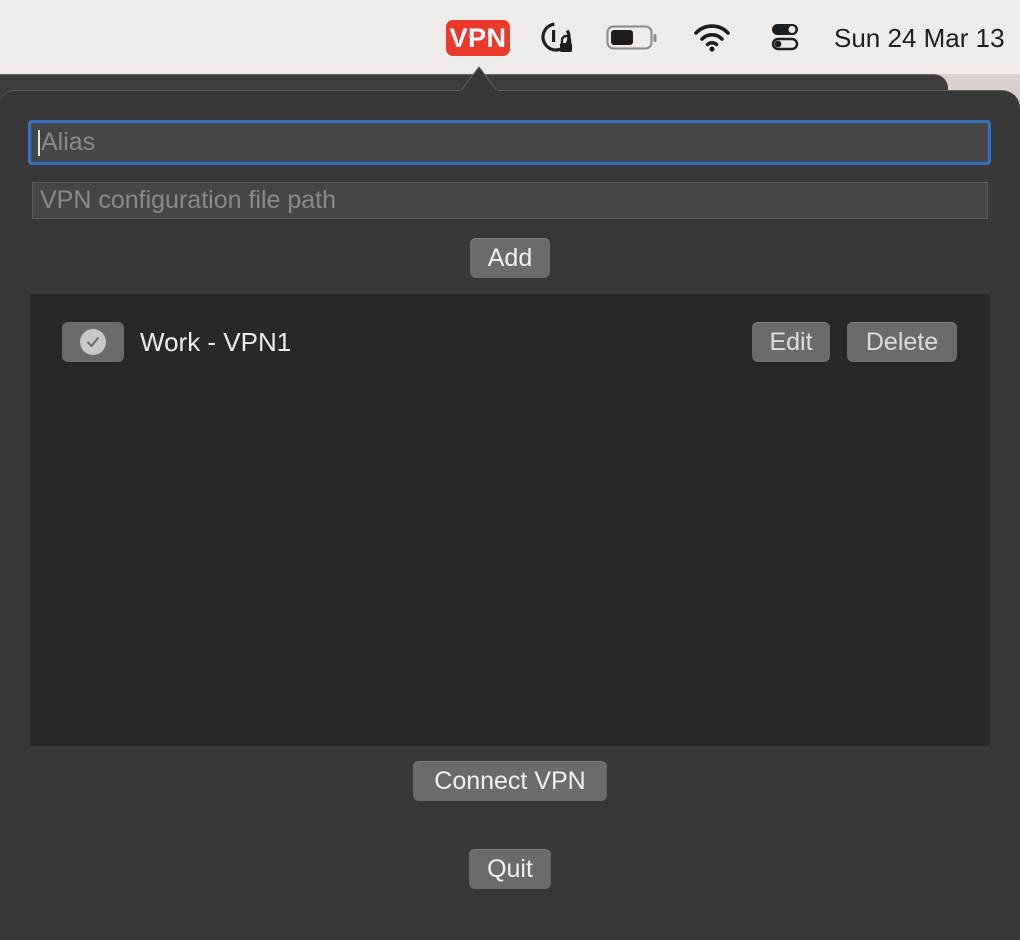 Image resolution: width=1020 pixels, height=940 pixels. I want to click on menu-bar-clock: Sun 24 Mar 13, so click(919, 38).